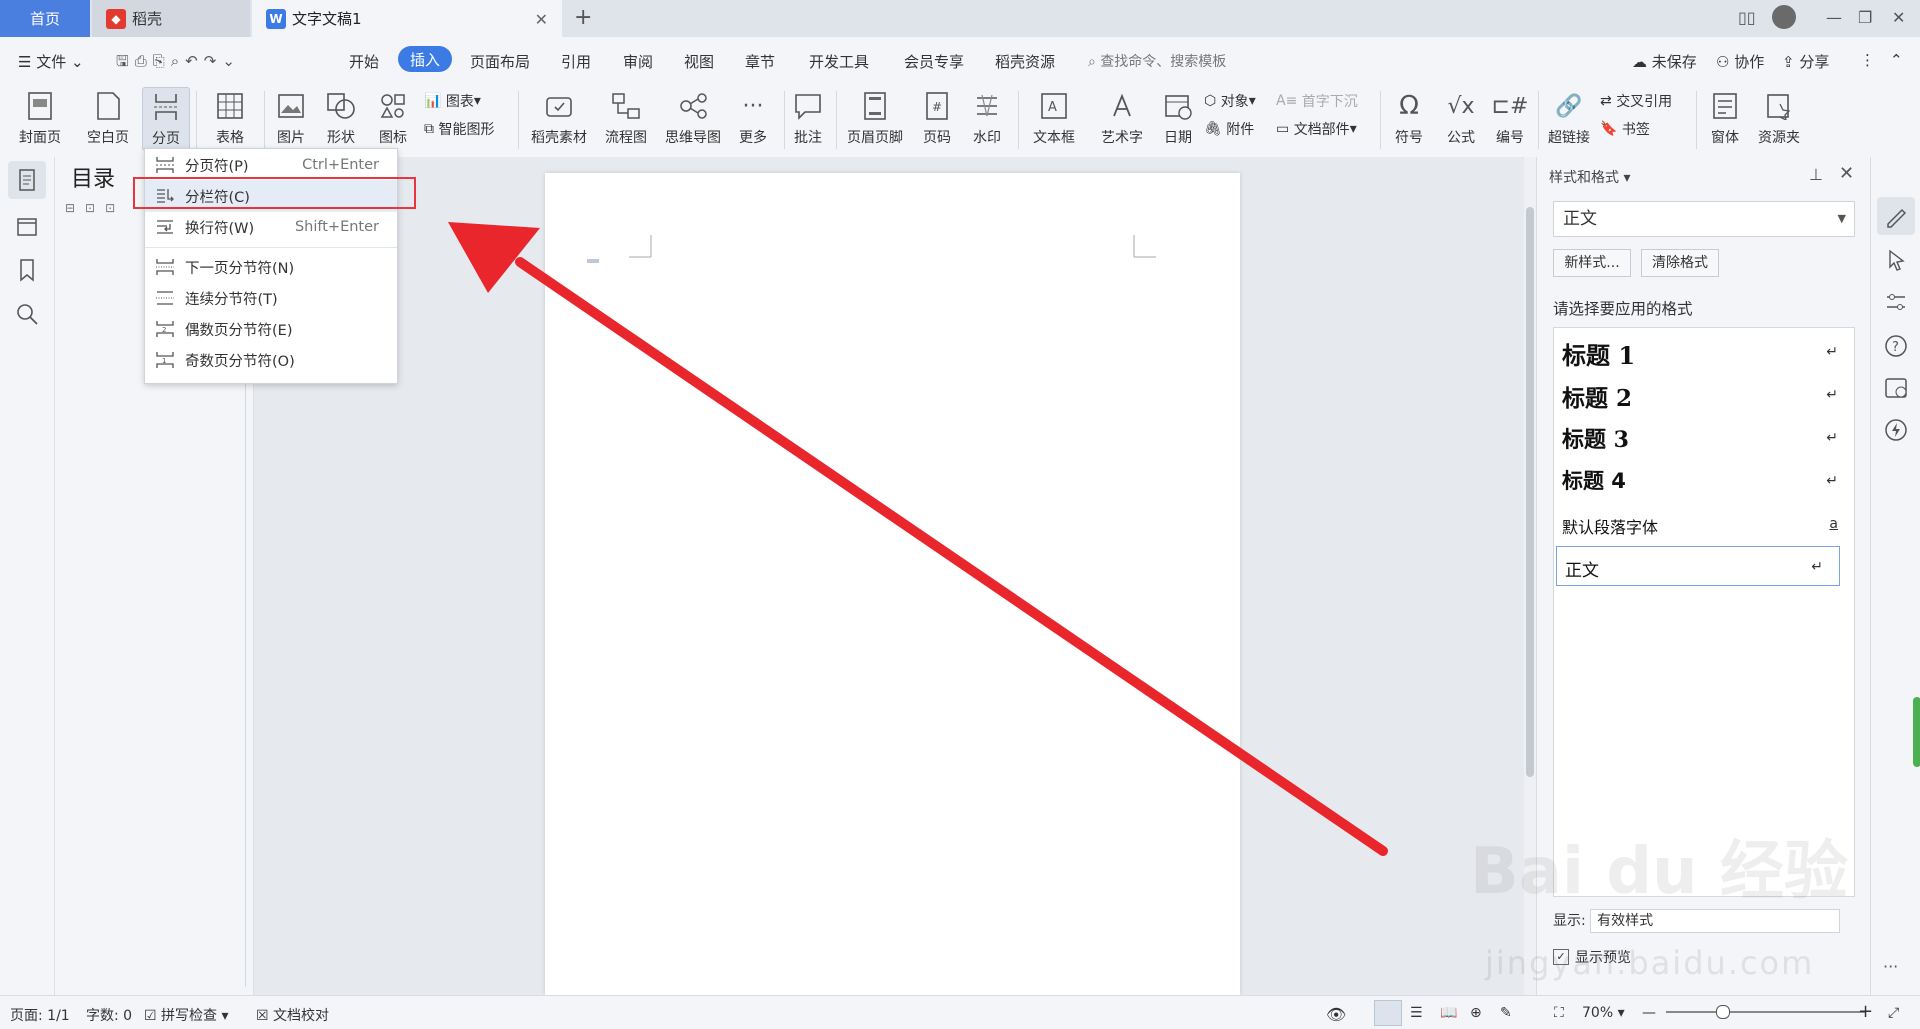 The height and width of the screenshot is (1029, 1920). What do you see at coordinates (301, 1016) in the screenshot?
I see `proofread-label: 文档校对` at bounding box center [301, 1016].